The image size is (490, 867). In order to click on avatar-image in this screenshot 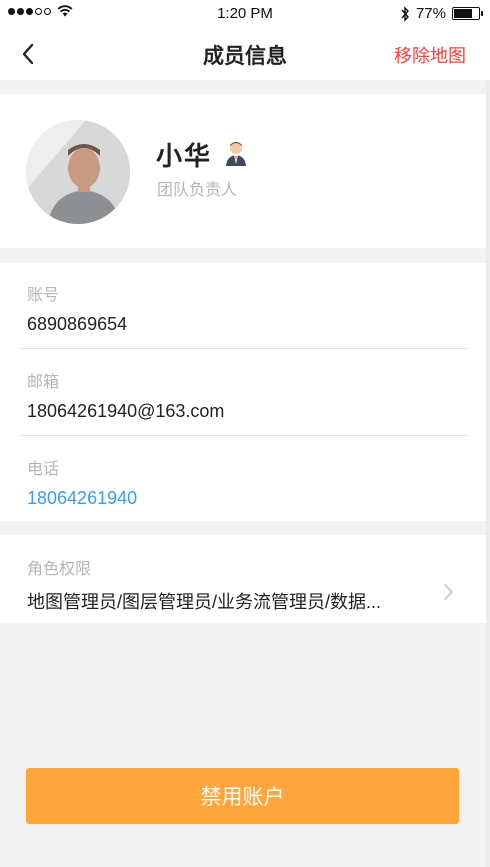, I will do `click(78, 172)`.